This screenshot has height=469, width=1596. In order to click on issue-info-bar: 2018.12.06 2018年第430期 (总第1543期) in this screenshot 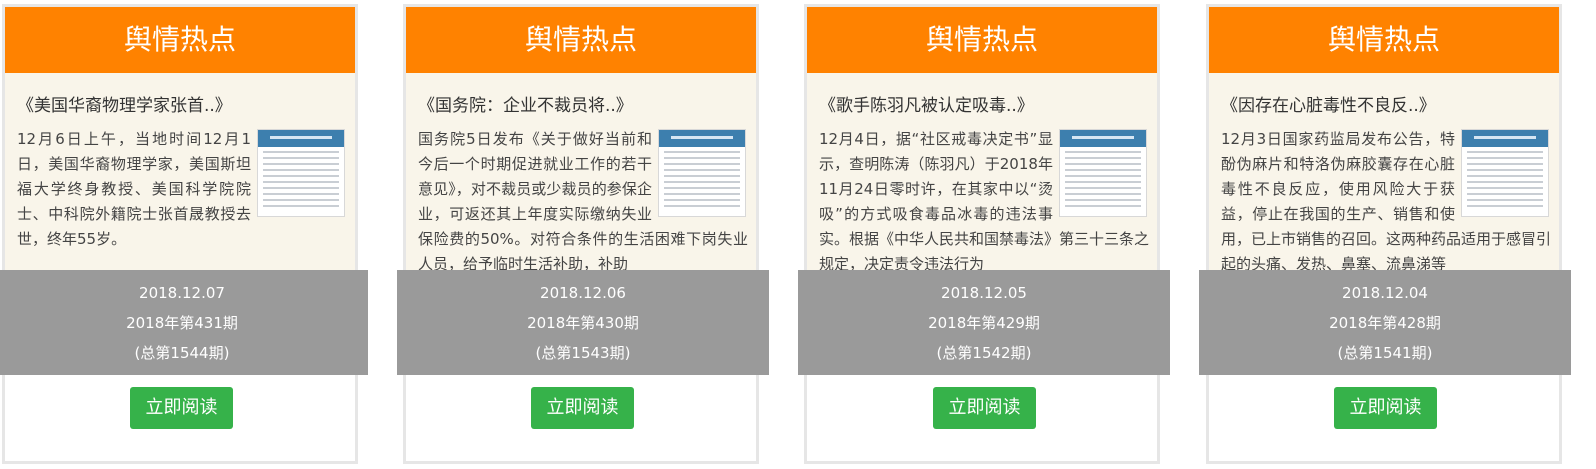, I will do `click(583, 322)`.